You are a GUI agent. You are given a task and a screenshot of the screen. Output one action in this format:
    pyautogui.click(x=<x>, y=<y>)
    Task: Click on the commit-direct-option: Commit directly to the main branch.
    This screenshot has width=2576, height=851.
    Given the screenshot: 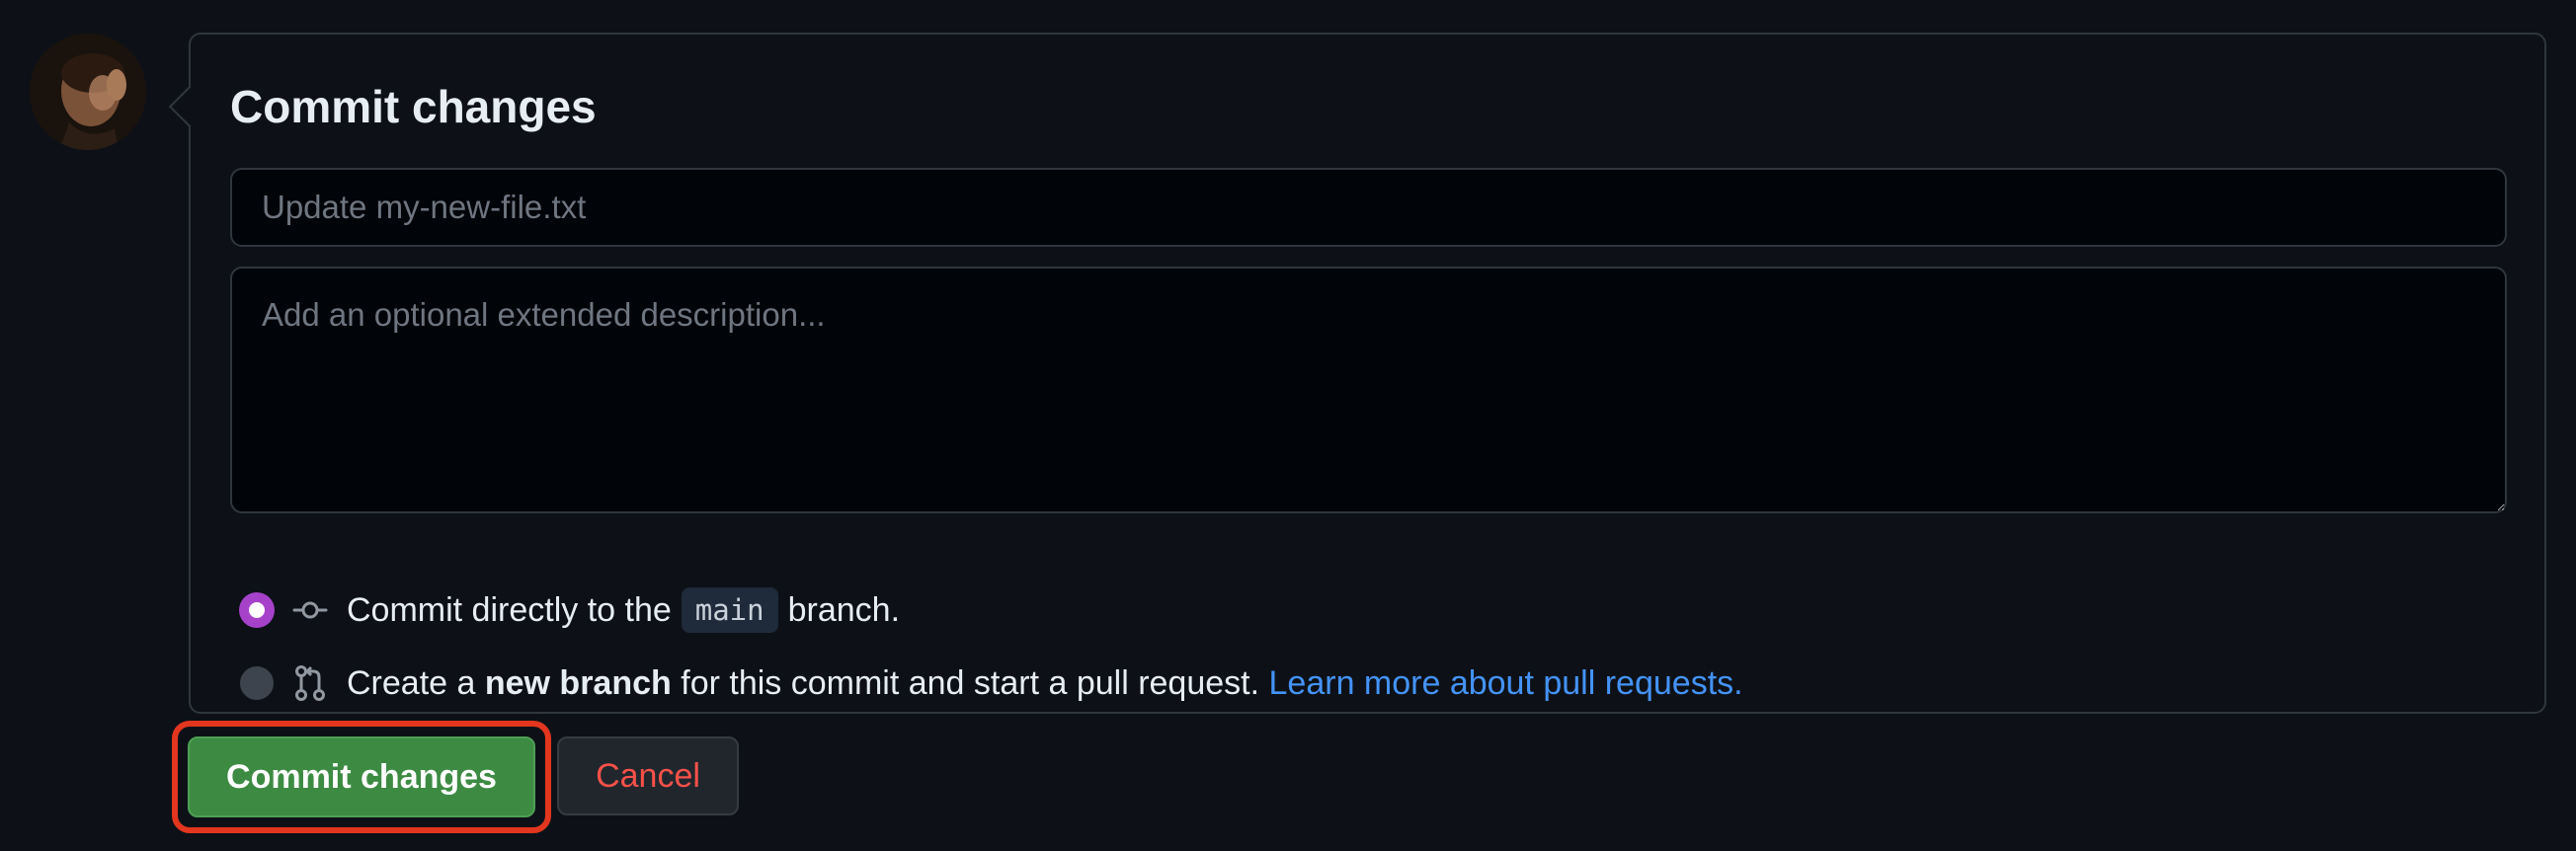 What is the action you would take?
    pyautogui.click(x=570, y=610)
    